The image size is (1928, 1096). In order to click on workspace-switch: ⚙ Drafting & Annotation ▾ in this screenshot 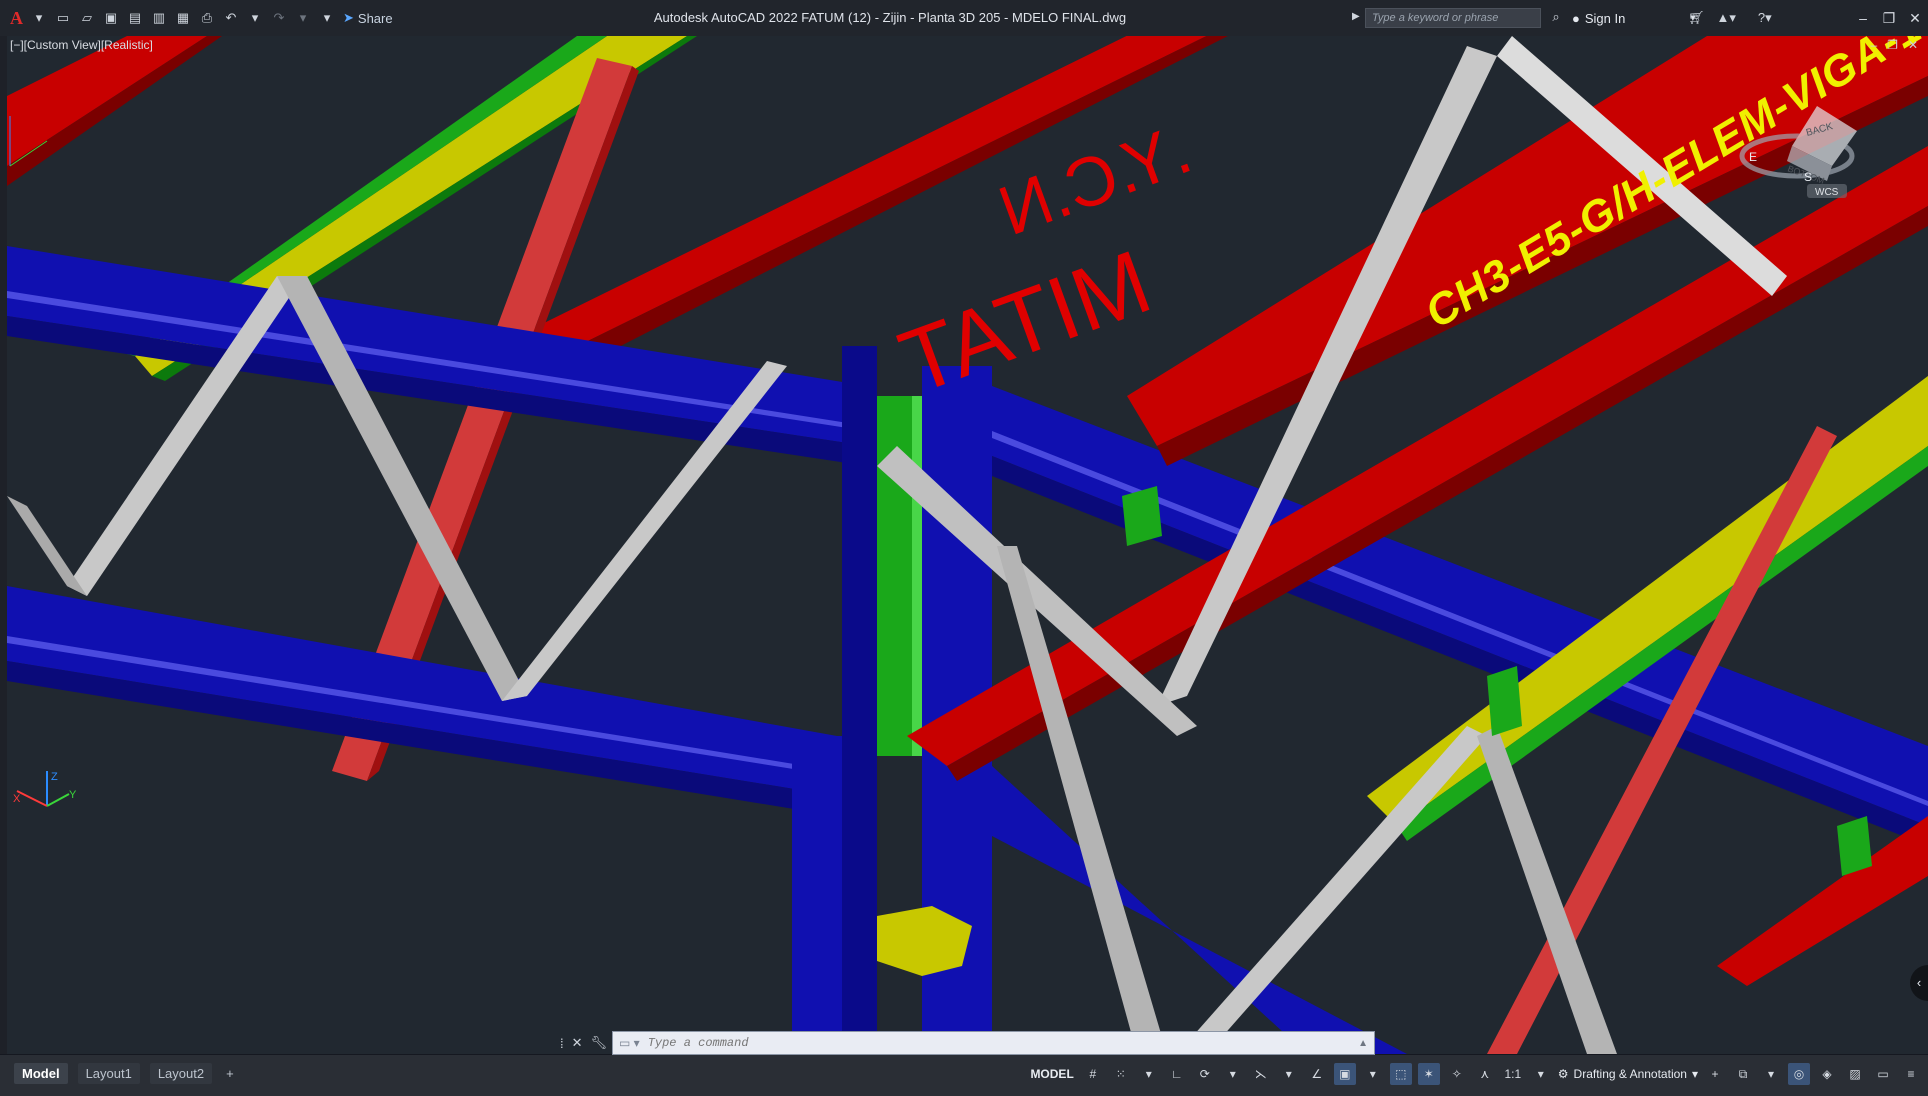, I will do `click(1628, 1074)`.